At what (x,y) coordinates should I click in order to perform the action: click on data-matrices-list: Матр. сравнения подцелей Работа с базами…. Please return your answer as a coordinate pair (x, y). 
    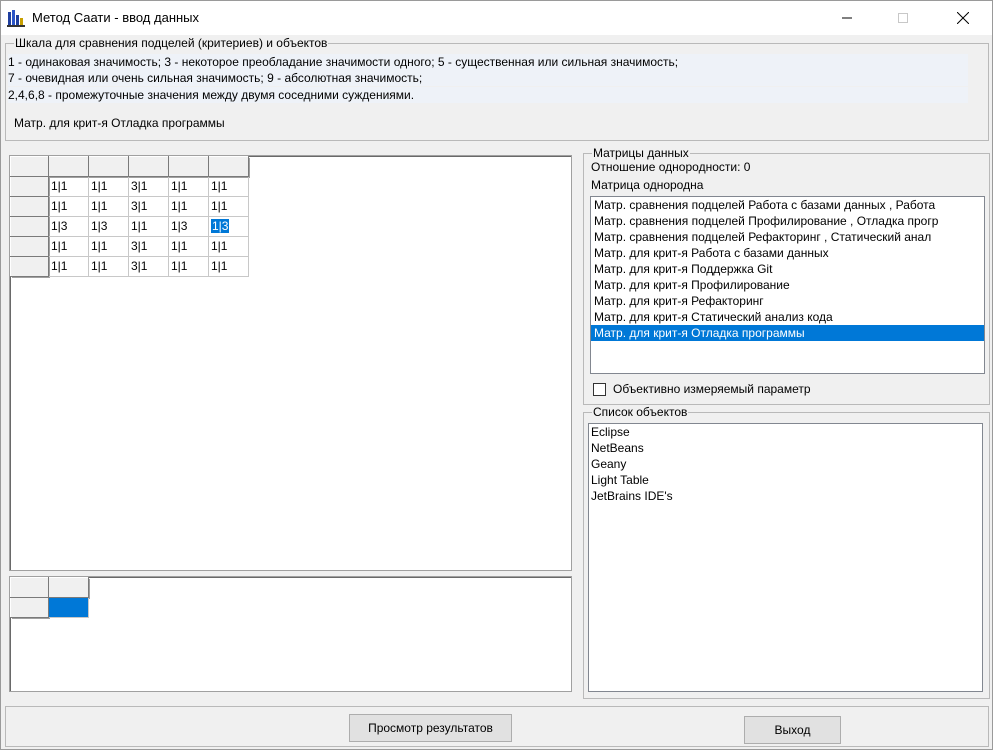
    Looking at the image, I should click on (787, 285).